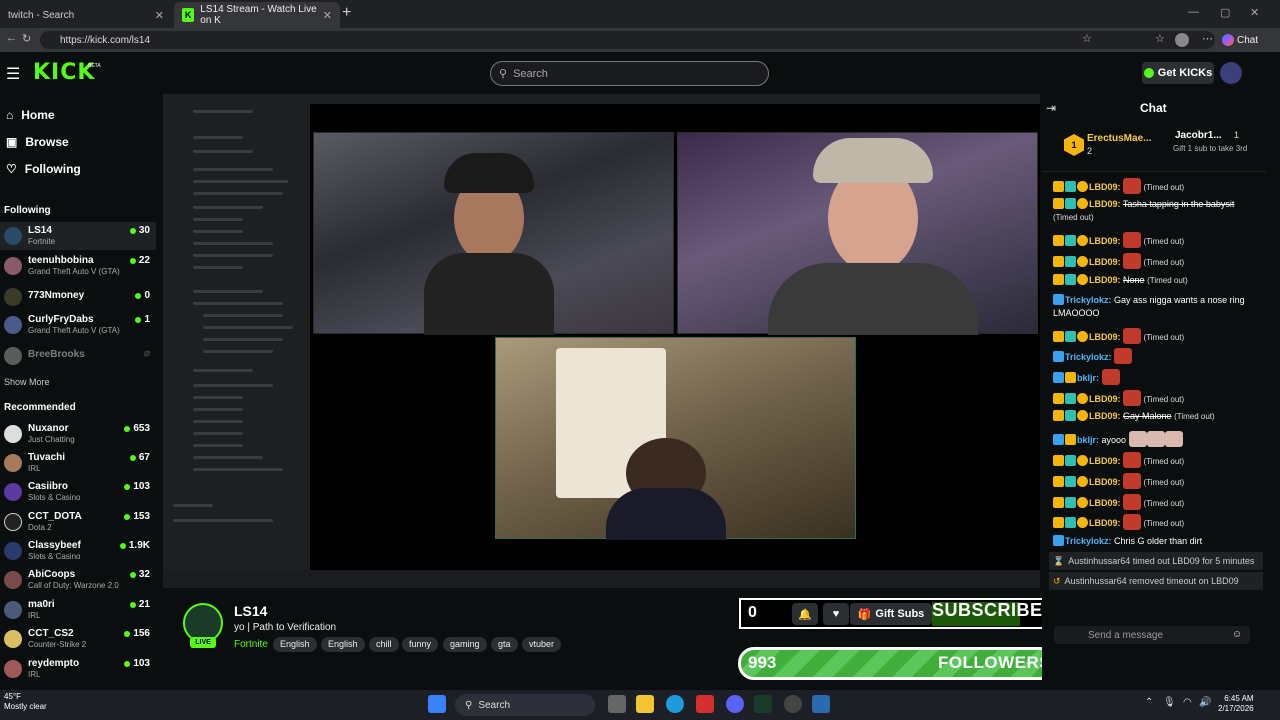  What do you see at coordinates (78, 639) in the screenshot?
I see `sidebar-channel-cct-cs2: CCT_CS2 Counter-Strike 2 156` at bounding box center [78, 639].